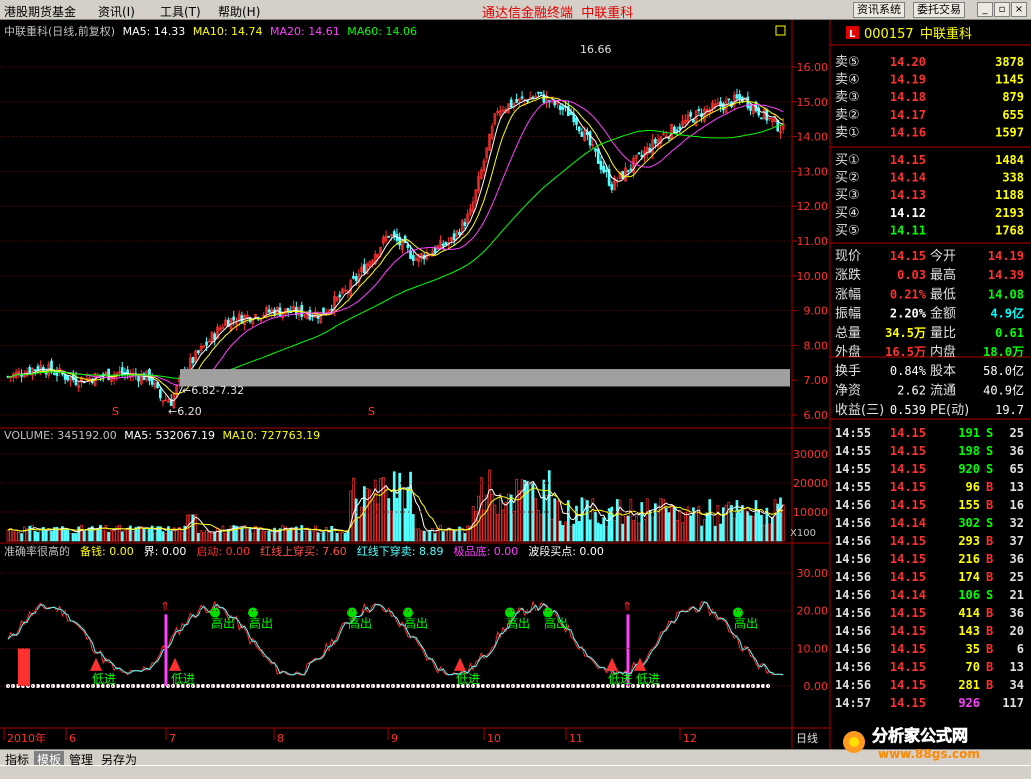 This screenshot has width=1031, height=779. Describe the element at coordinates (879, 10) in the screenshot. I see `info-system-button: 资讯系统` at that location.